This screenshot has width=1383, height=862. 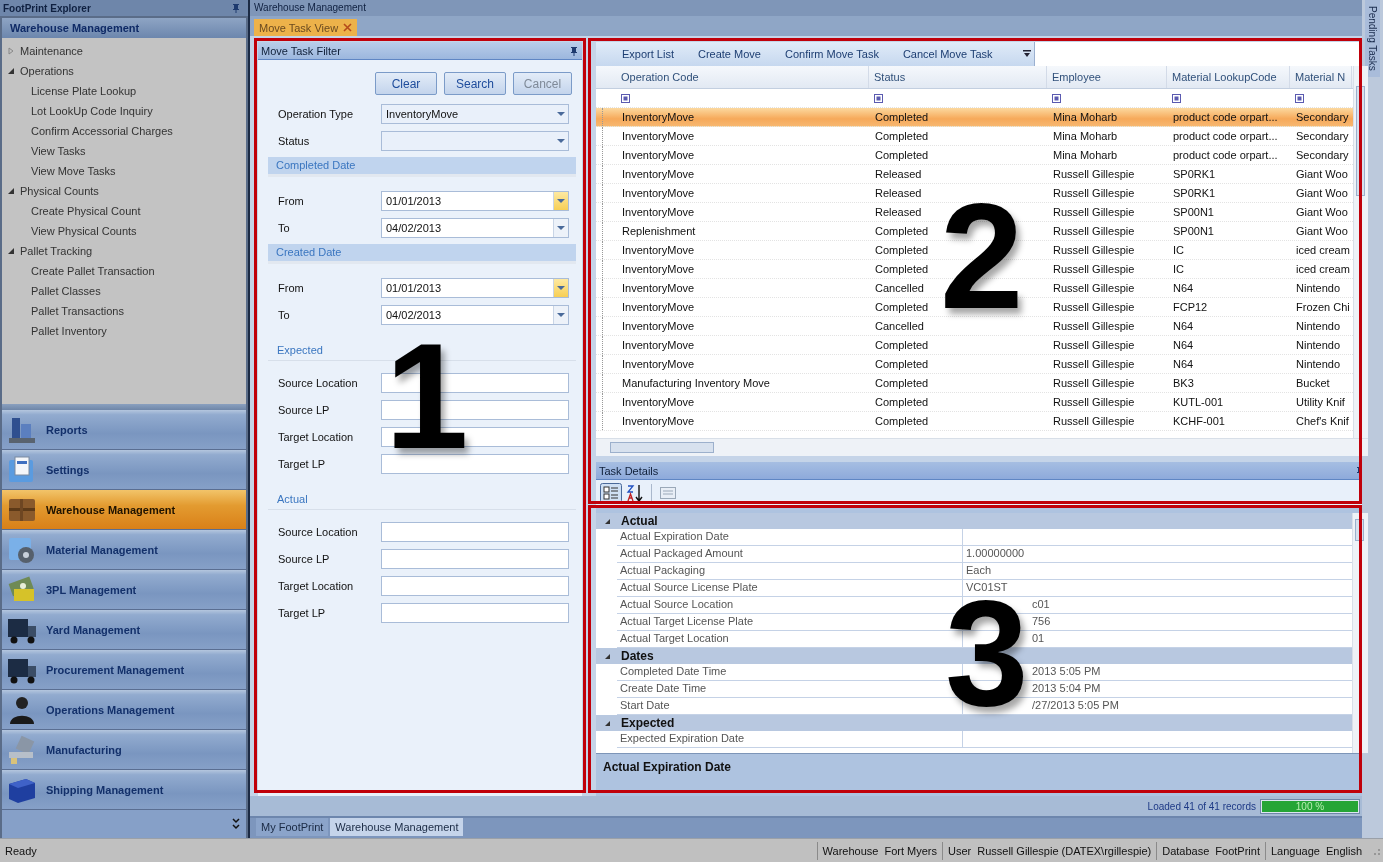 What do you see at coordinates (475, 113) in the screenshot?
I see `dropdown-field: InventoryMove` at bounding box center [475, 113].